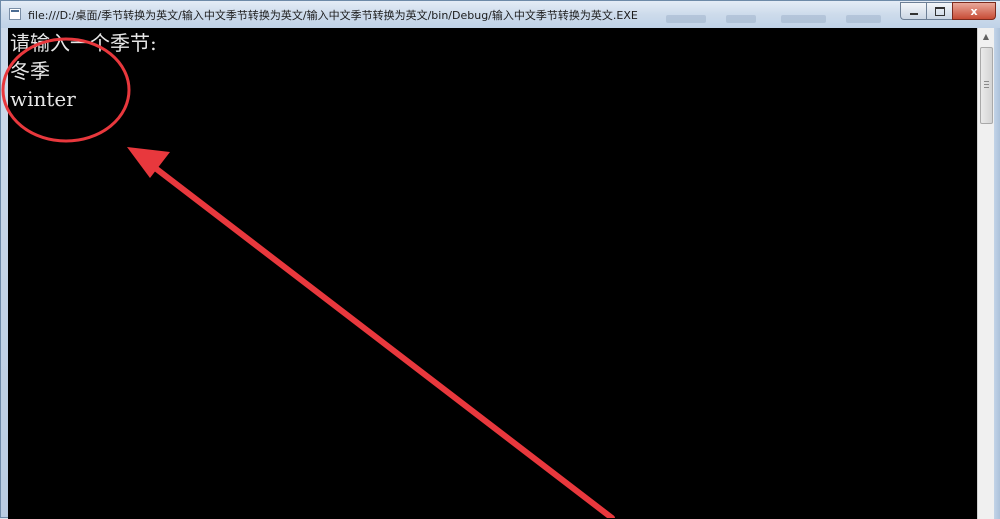  What do you see at coordinates (83, 43) in the screenshot?
I see `console-prompt-line: 请输入一个季节:` at bounding box center [83, 43].